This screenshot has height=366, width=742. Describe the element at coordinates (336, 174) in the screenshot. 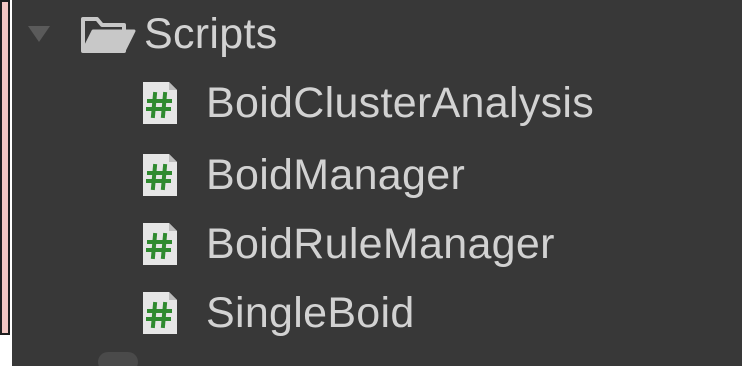

I see `script-label: BoidManager` at that location.